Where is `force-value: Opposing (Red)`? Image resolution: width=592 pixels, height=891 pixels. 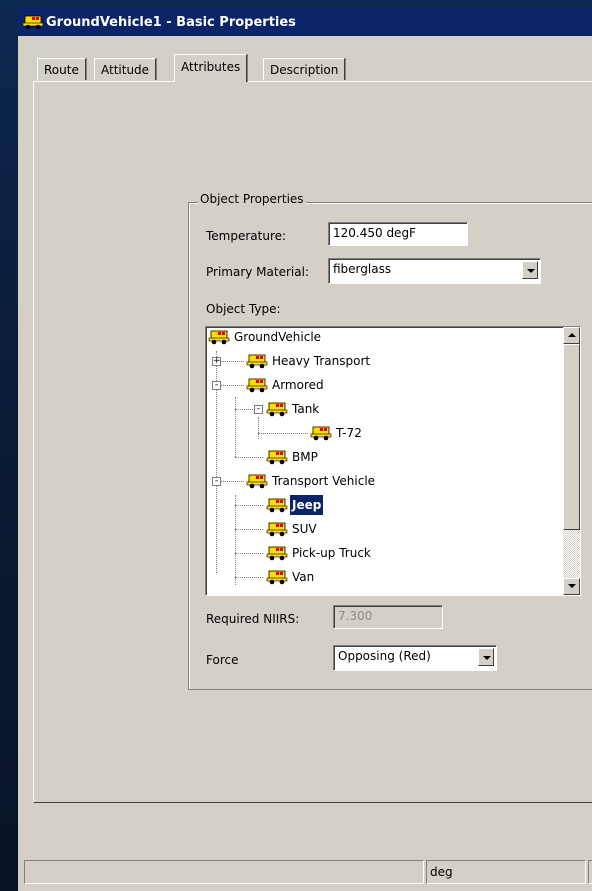
force-value: Opposing (Red) is located at coordinates (384, 656).